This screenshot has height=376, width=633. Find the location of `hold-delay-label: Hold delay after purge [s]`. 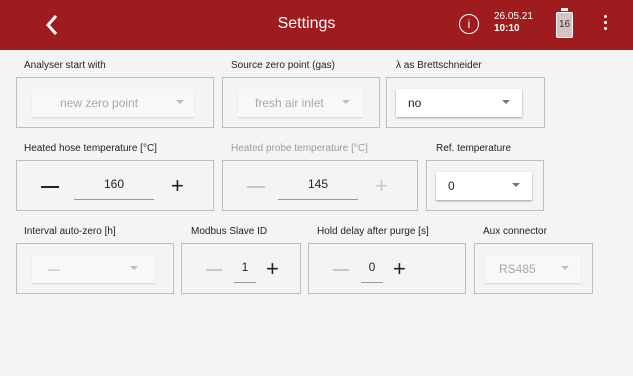

hold-delay-label: Hold delay after purge [s] is located at coordinates (373, 231).